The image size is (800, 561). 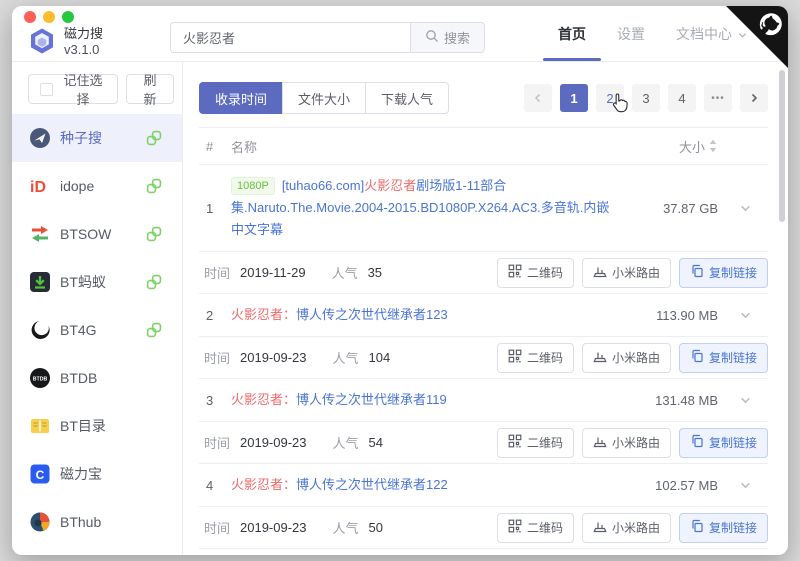 I want to click on sidebar-item-btmulu: BT目录, so click(x=97, y=426).